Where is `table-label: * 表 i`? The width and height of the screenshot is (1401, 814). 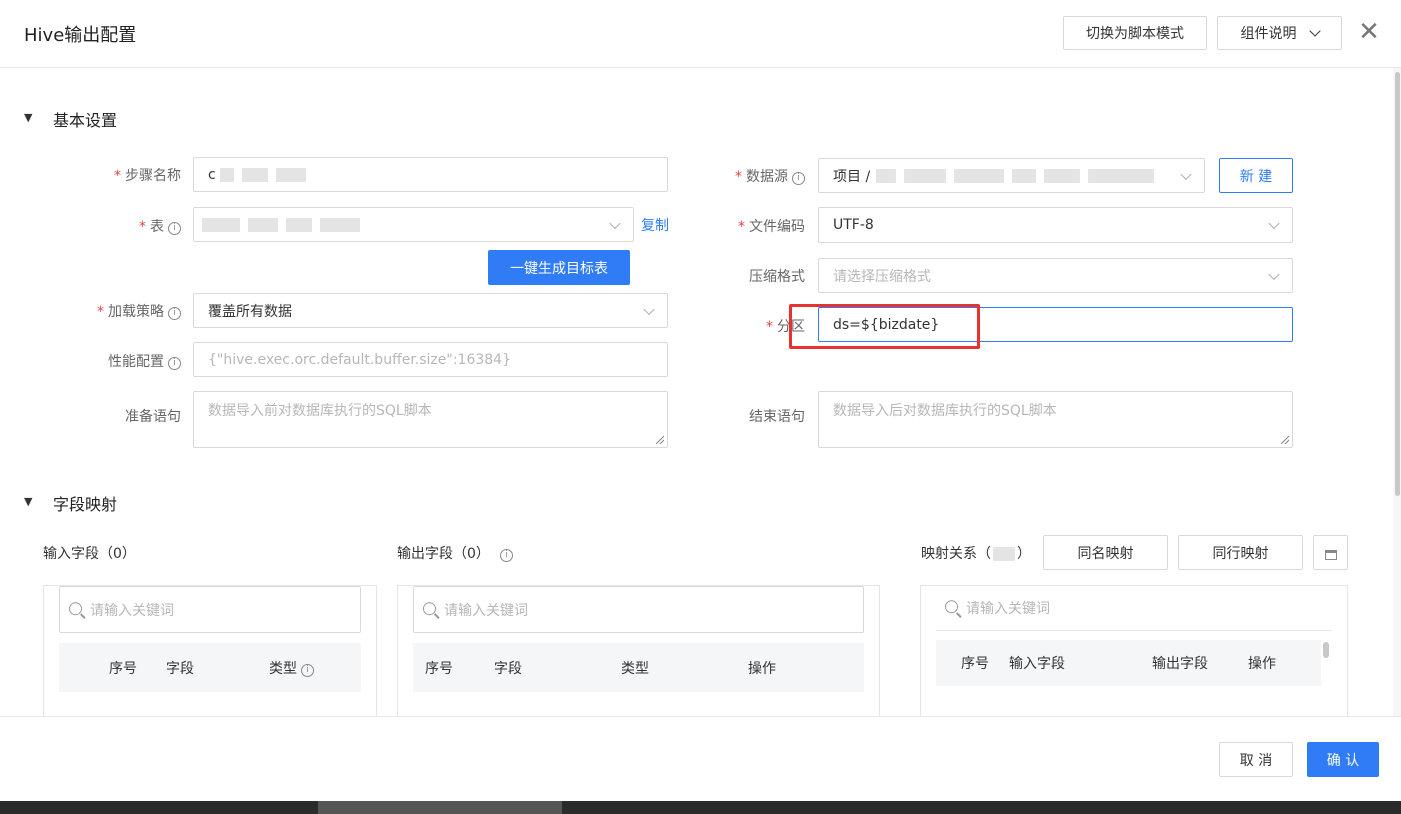
table-label: * 表 i is located at coordinates (101, 226).